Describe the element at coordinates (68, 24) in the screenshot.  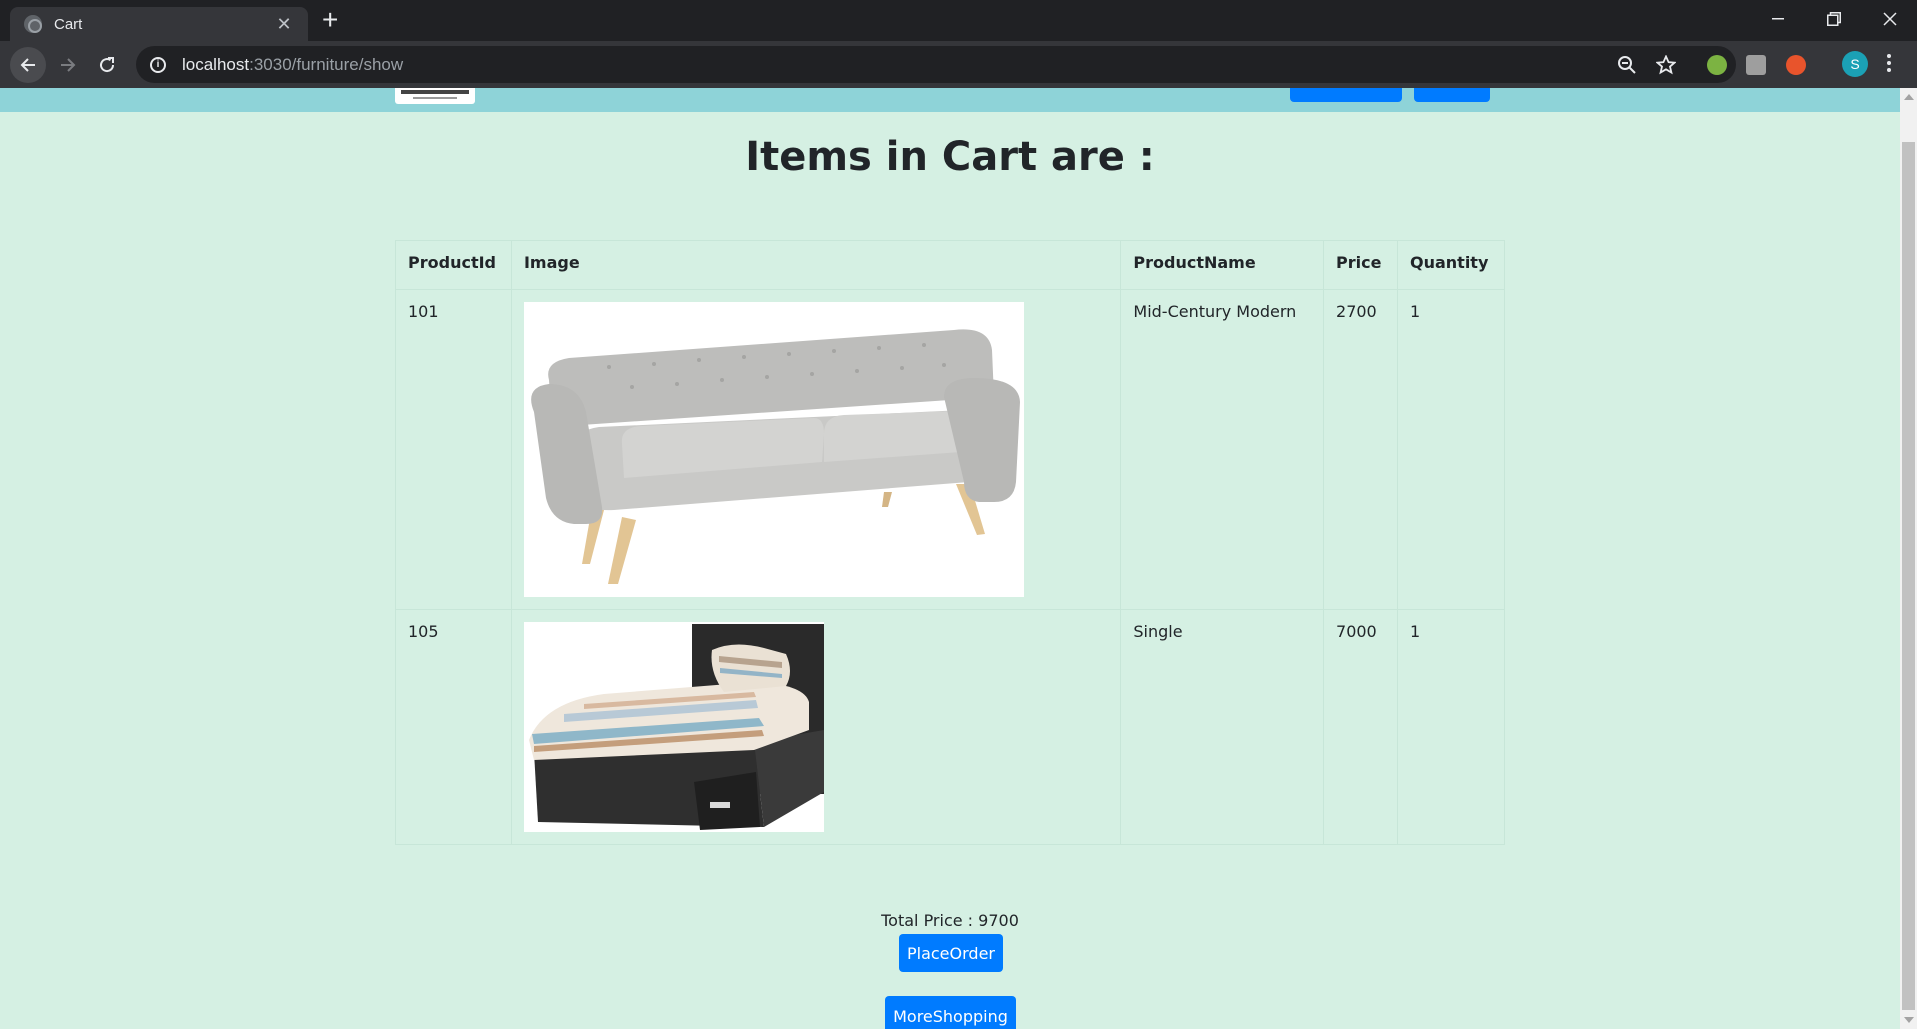
I see `tab-title: Cart` at that location.